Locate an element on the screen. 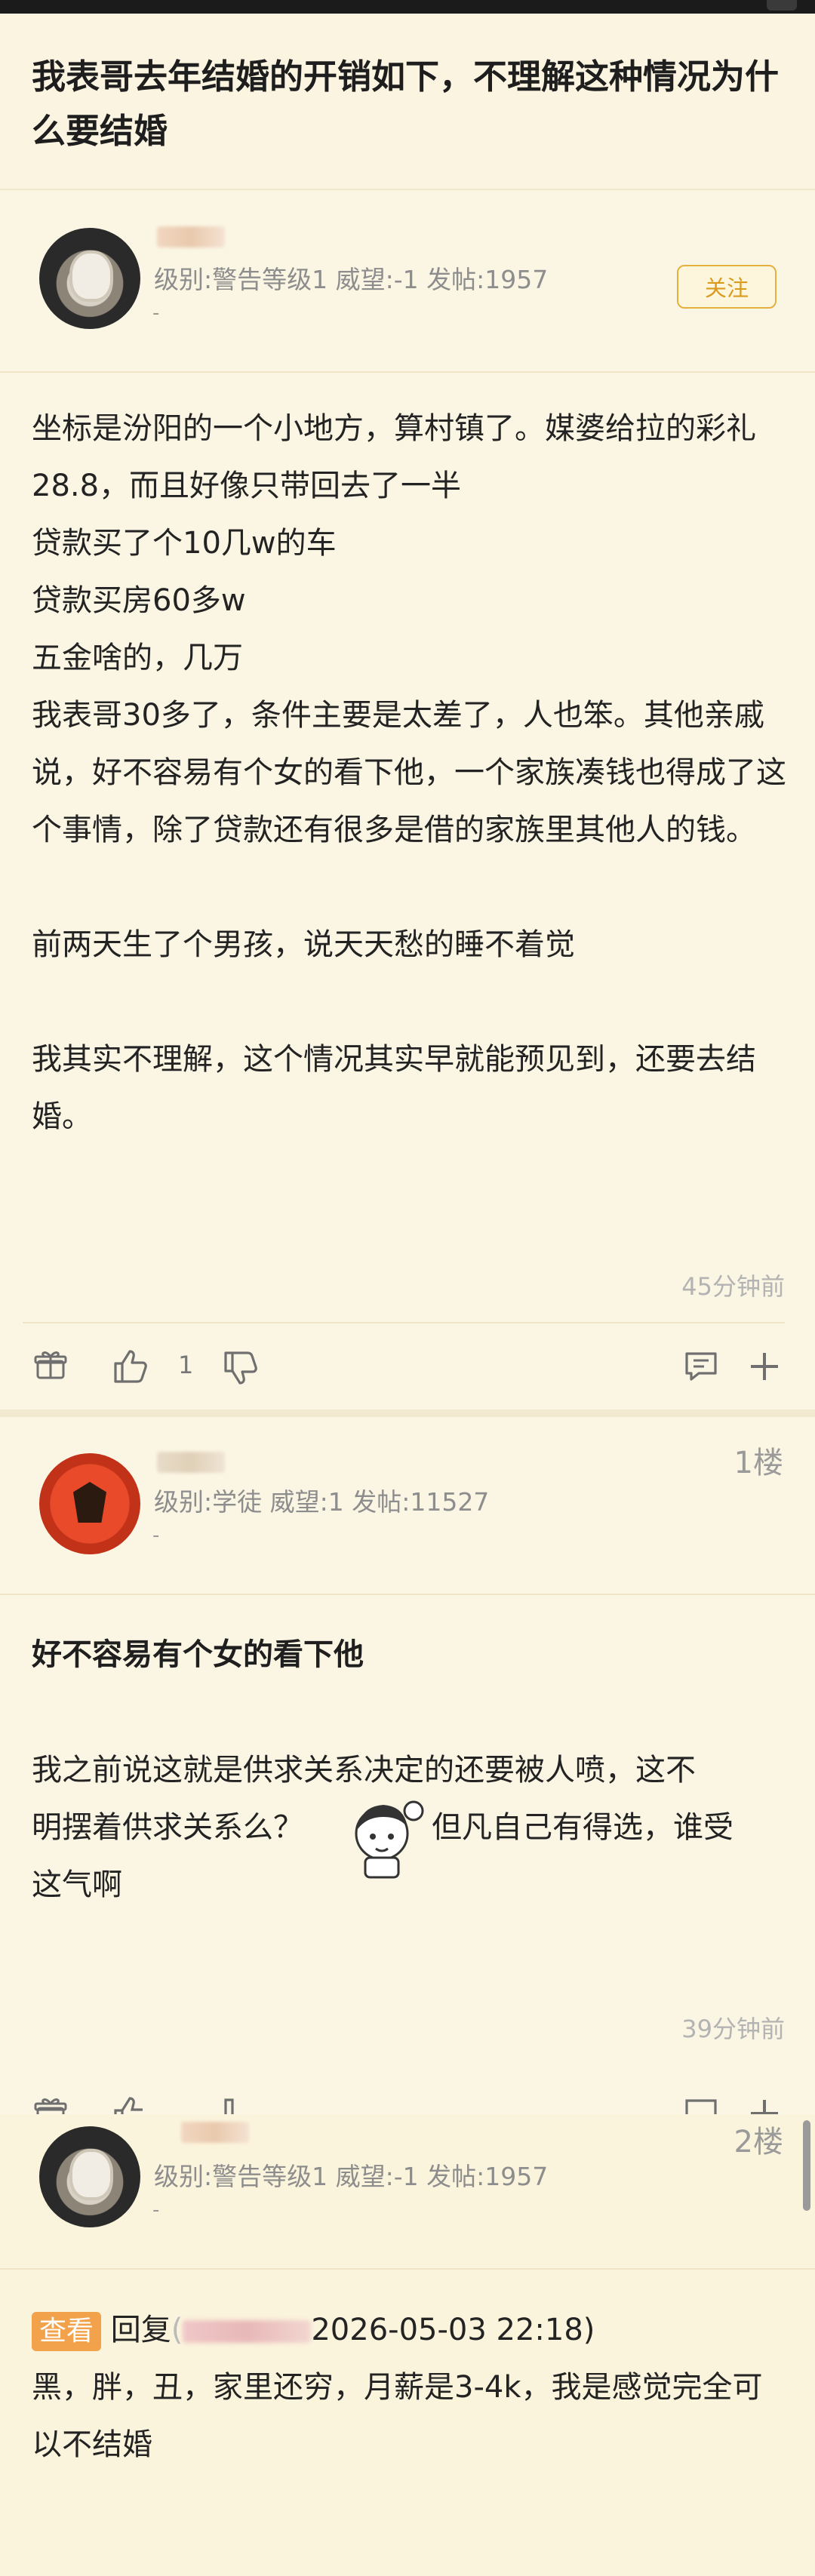 The height and width of the screenshot is (2576, 815). post-paragraph: 我其实不理解，这个情况其实早就能预见到，还要去结婚。 is located at coordinates (394, 1088).